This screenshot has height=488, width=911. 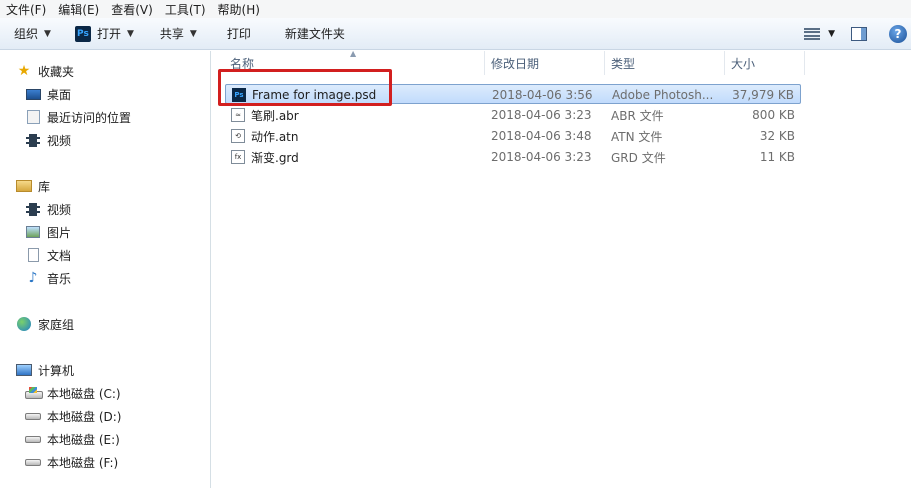 I want to click on nav-drive-f: 本地磁盘 (F:), so click(x=71, y=462).